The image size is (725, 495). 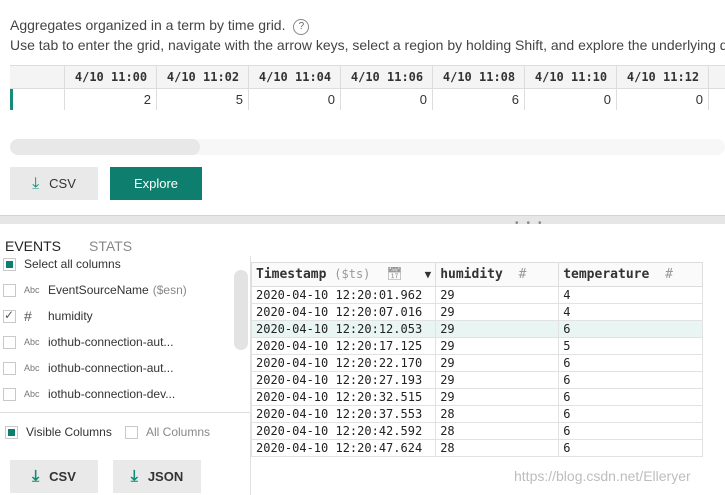 I want to click on grid-column: 4/10 11:04 0, so click(x=294, y=88).